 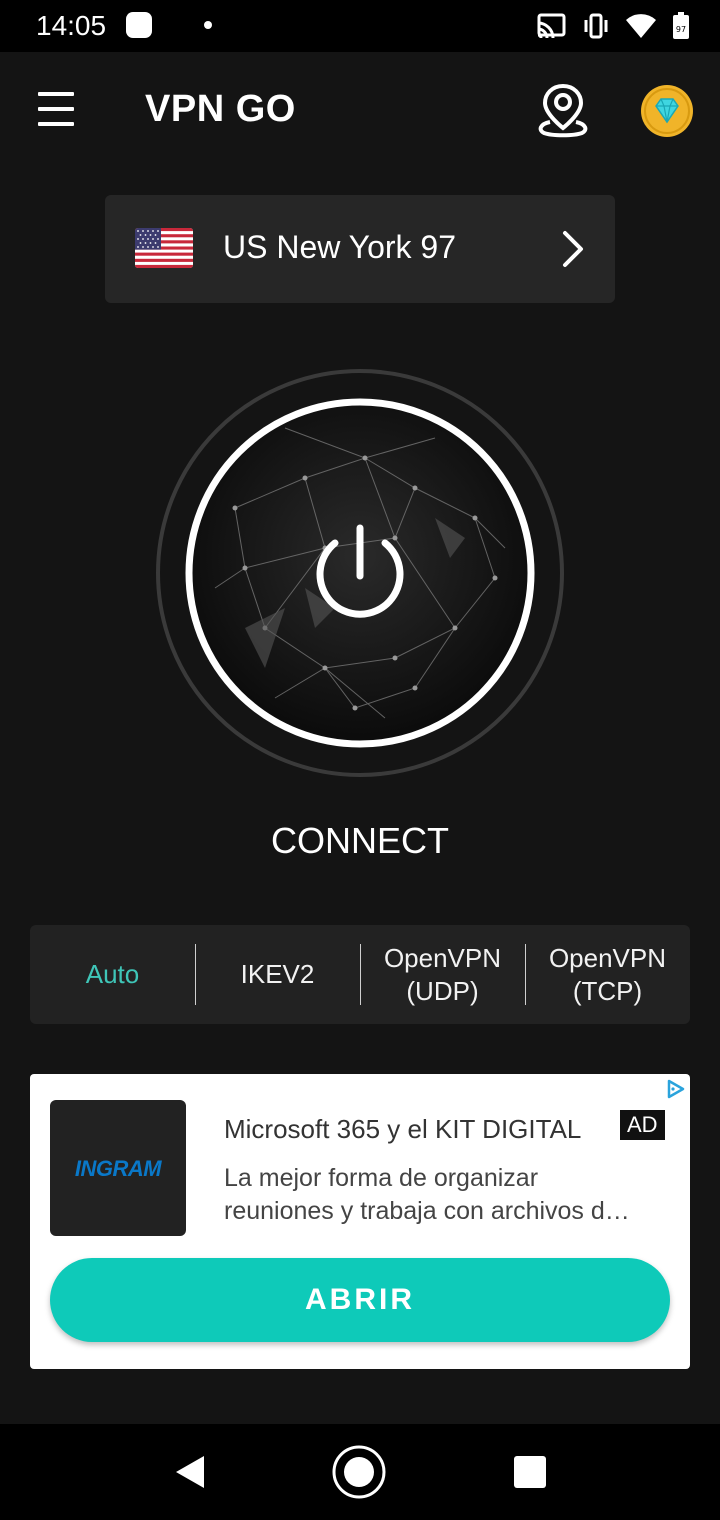 I want to click on protocol-selector: Auto IKEV2 OpenVPN (UDP) OpenVPN (TCP), so click(x=360, y=974).